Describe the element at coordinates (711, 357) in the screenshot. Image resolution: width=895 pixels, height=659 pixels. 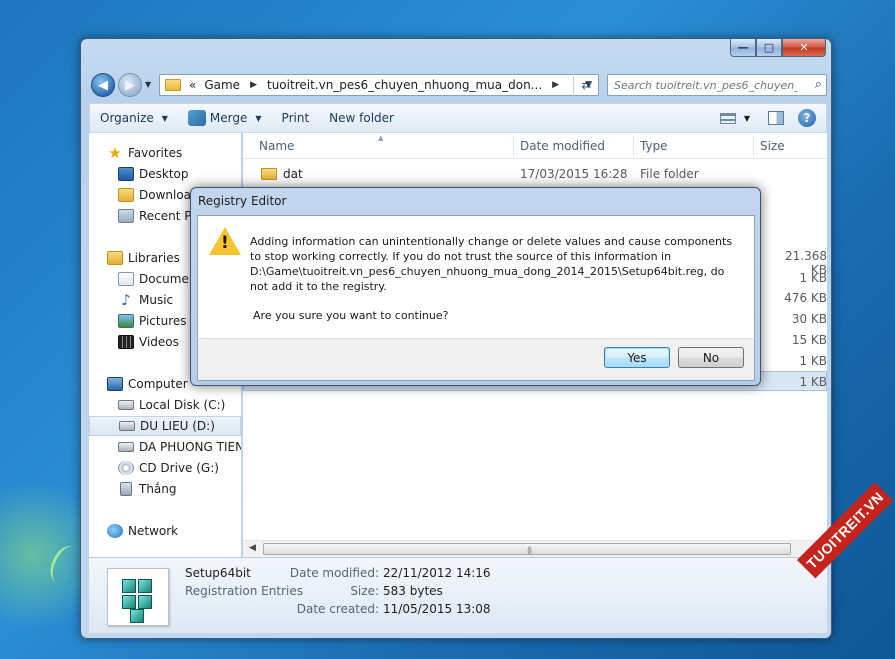
I see `no-button: No` at that location.